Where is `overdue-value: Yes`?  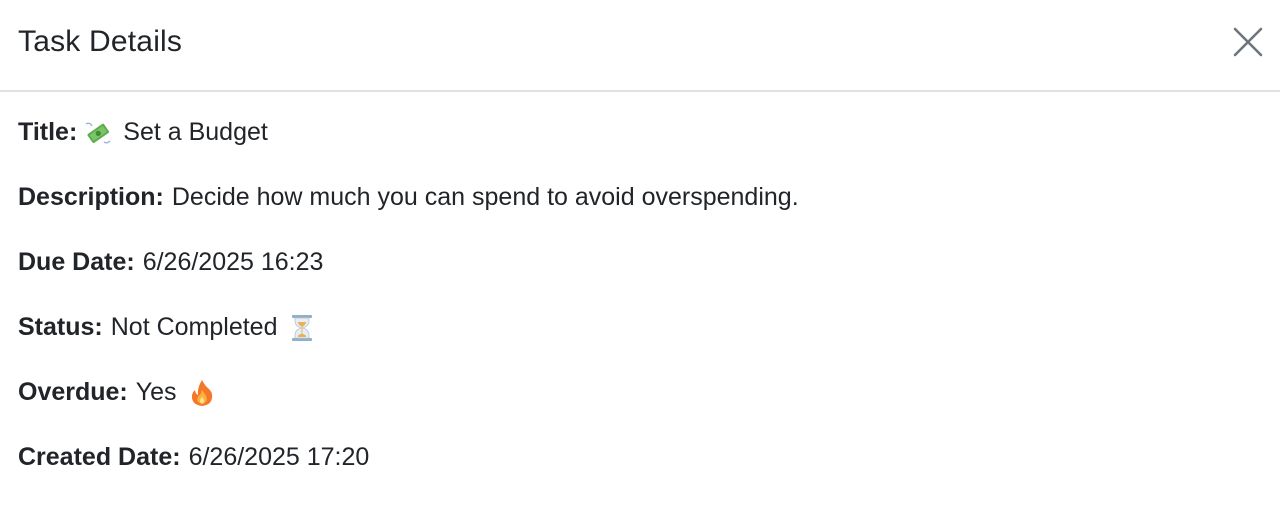 overdue-value: Yes is located at coordinates (156, 392).